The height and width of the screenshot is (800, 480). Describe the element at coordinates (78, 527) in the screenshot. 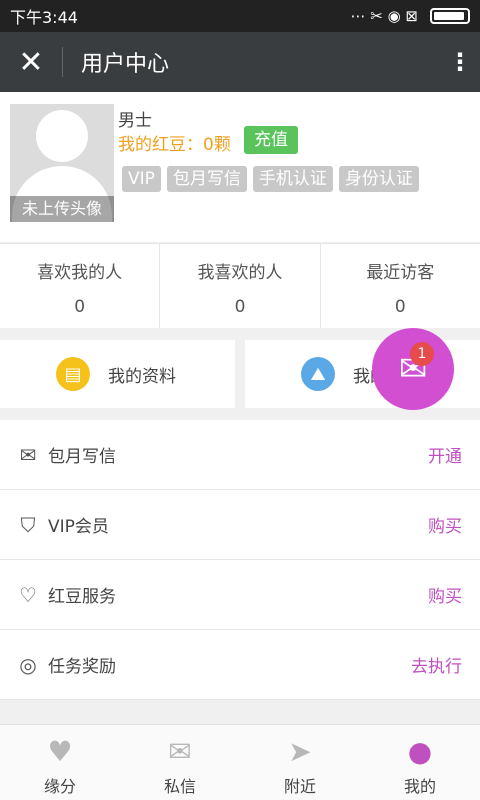

I see `list-label: VIP会员` at that location.